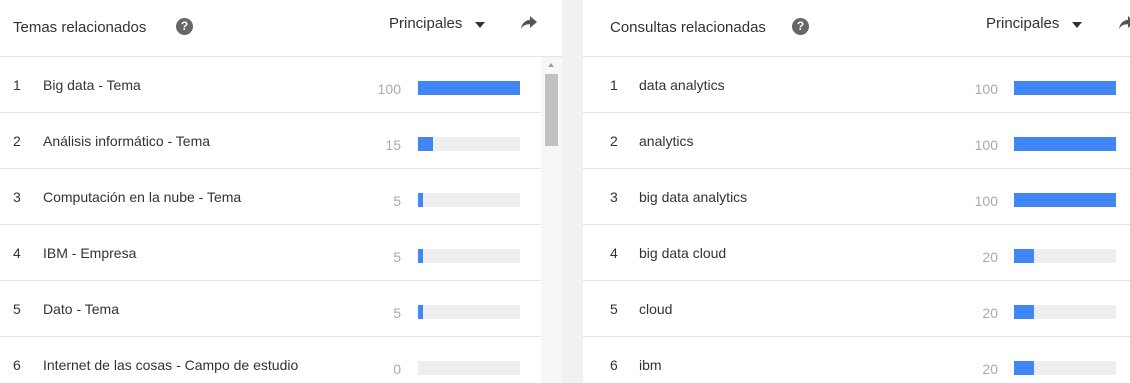 The width and height of the screenshot is (1130, 383). Describe the element at coordinates (655, 309) in the screenshot. I see `item-label: cloud` at that location.